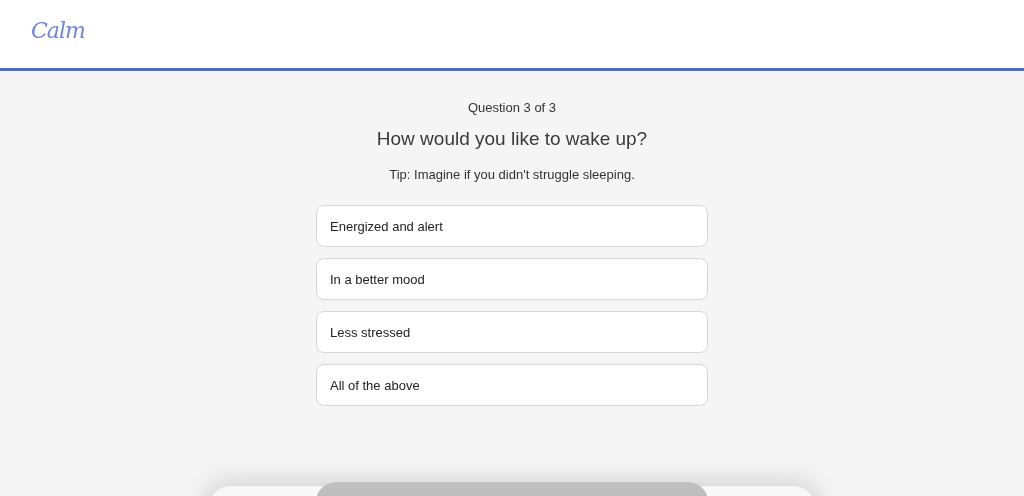 Image resolution: width=1024 pixels, height=496 pixels. What do you see at coordinates (512, 139) in the screenshot?
I see `question-title: How would you like to wake up?` at bounding box center [512, 139].